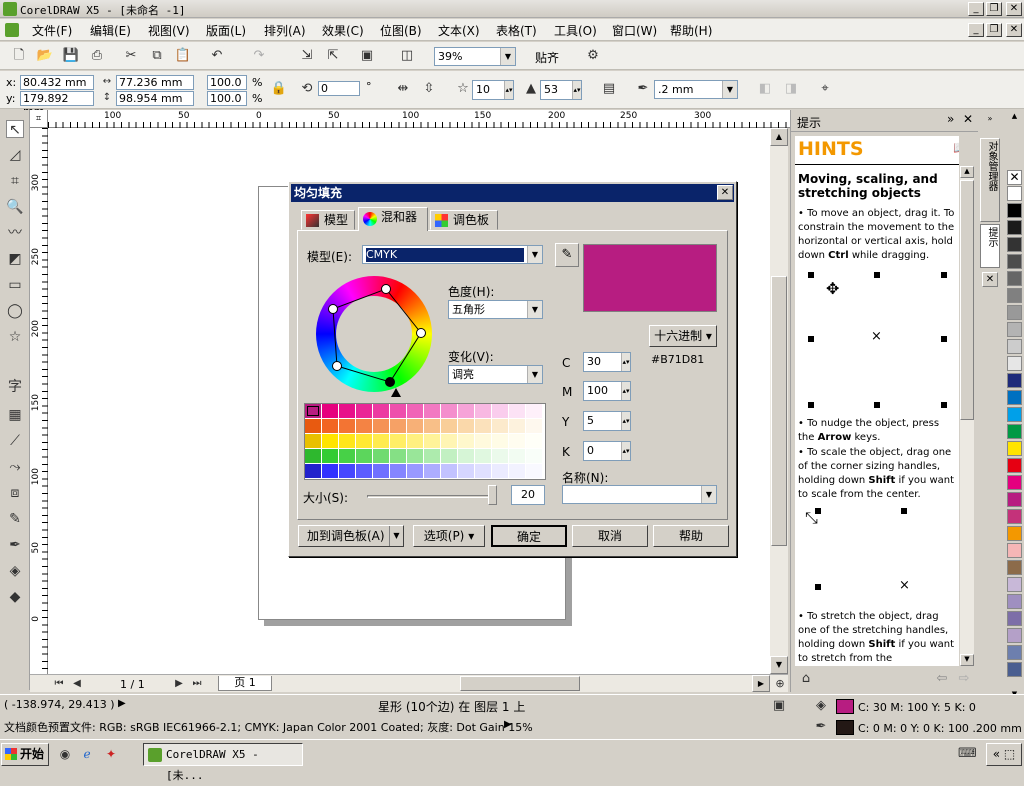 Image resolution: width=1024 pixels, height=786 pixels. I want to click on menu-arrange: 排列(A), so click(285, 30).